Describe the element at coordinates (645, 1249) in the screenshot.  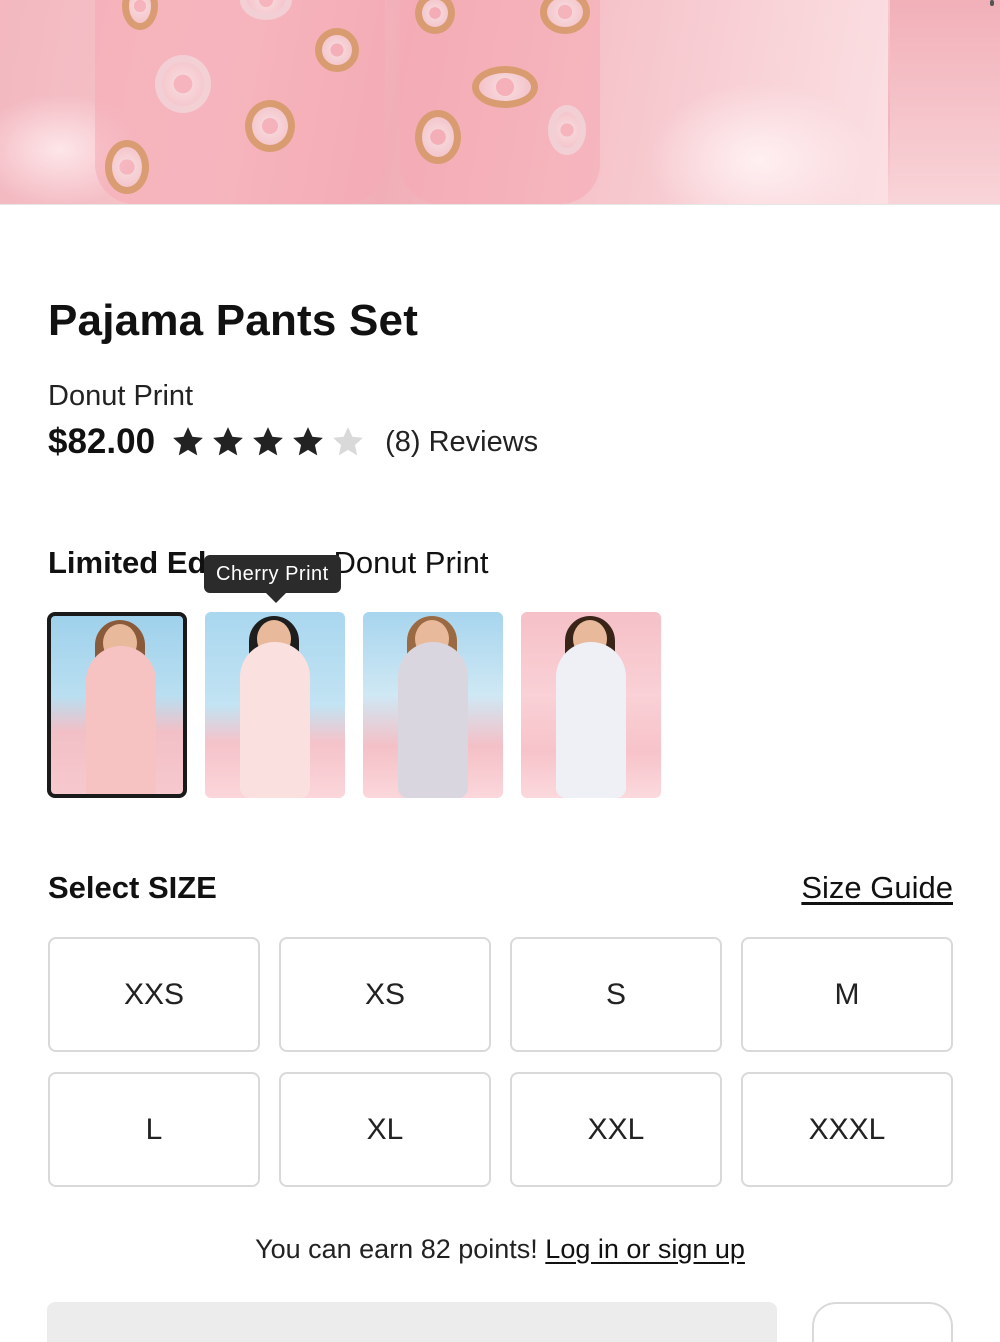
I see `login-signup-link: Log in or sign up` at that location.